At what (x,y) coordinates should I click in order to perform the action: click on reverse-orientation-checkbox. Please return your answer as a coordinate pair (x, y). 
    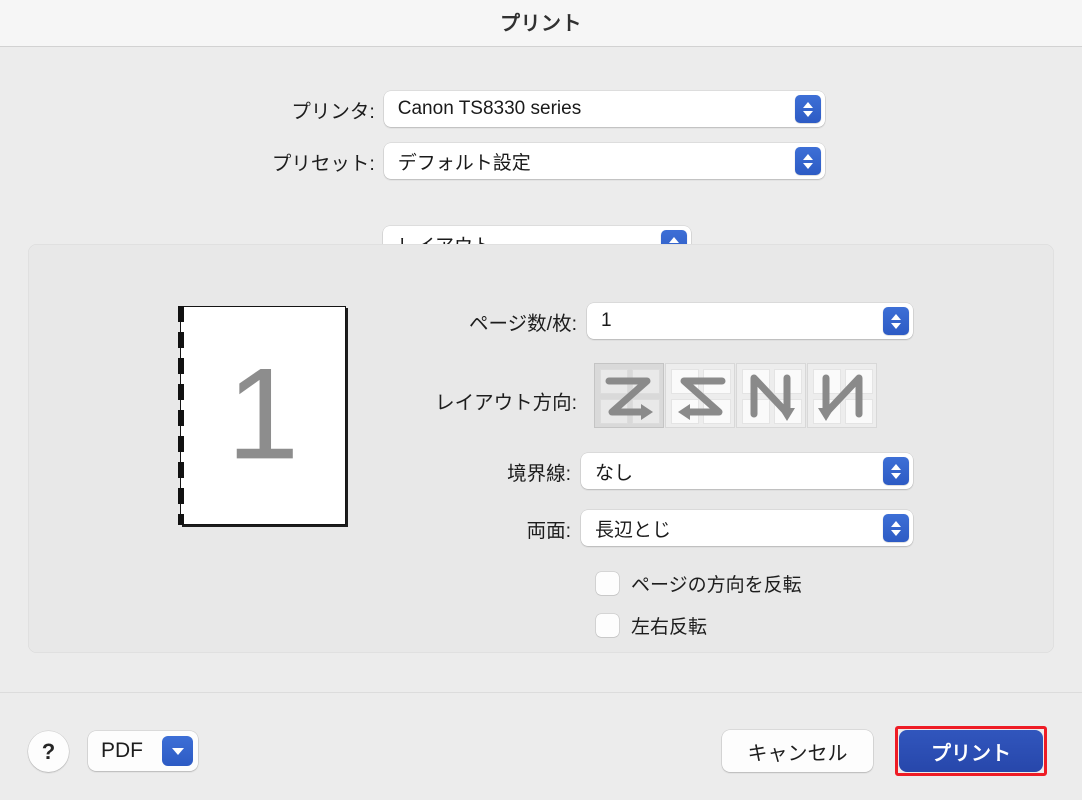
    Looking at the image, I should click on (607, 583).